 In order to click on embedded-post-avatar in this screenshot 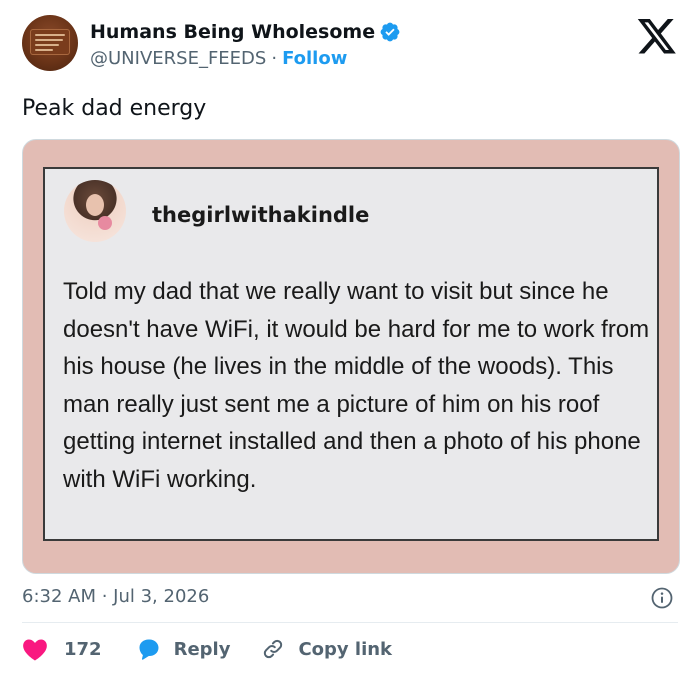, I will do `click(95, 211)`.